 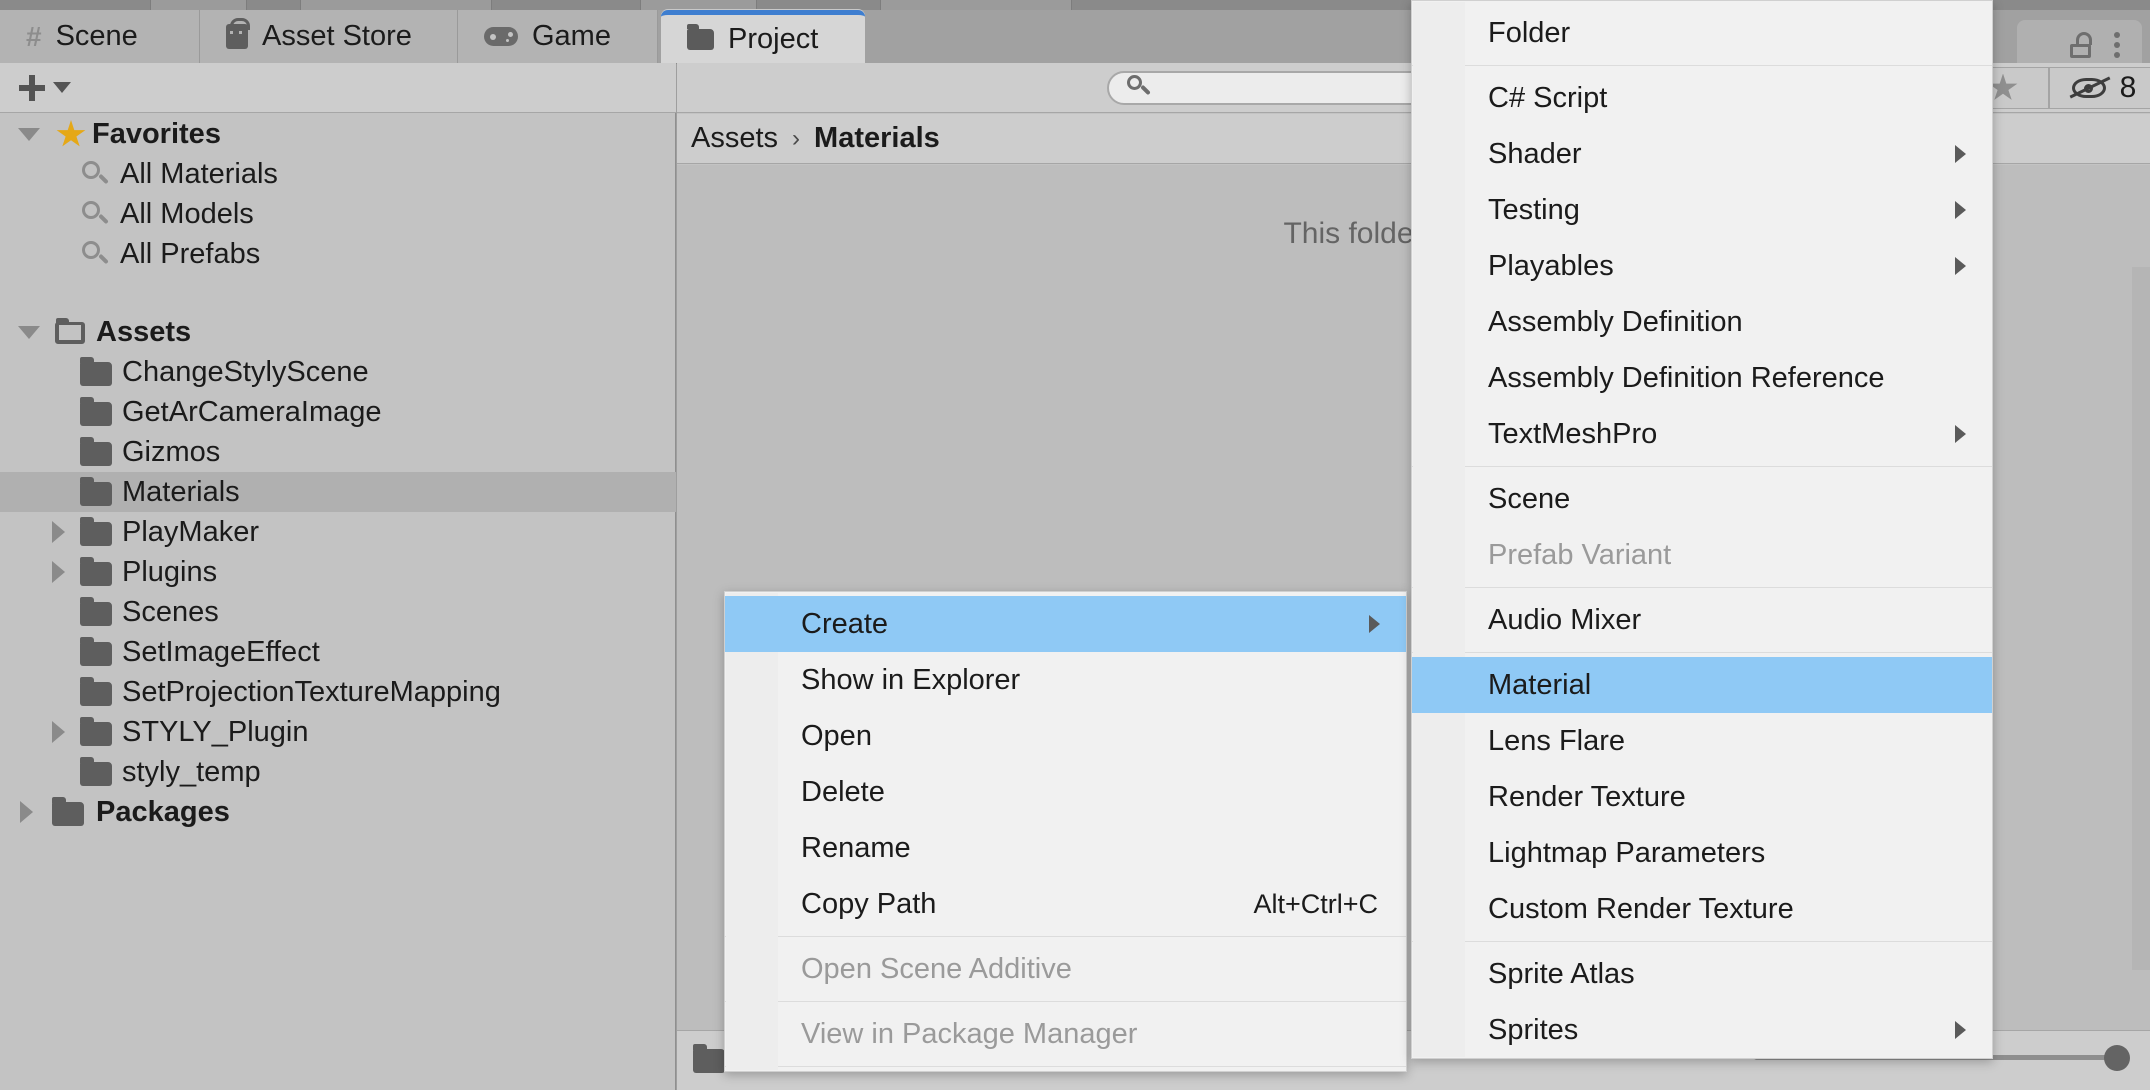 What do you see at coordinates (337, 36) in the screenshot?
I see `tab-asset-store-label: Asset Store` at bounding box center [337, 36].